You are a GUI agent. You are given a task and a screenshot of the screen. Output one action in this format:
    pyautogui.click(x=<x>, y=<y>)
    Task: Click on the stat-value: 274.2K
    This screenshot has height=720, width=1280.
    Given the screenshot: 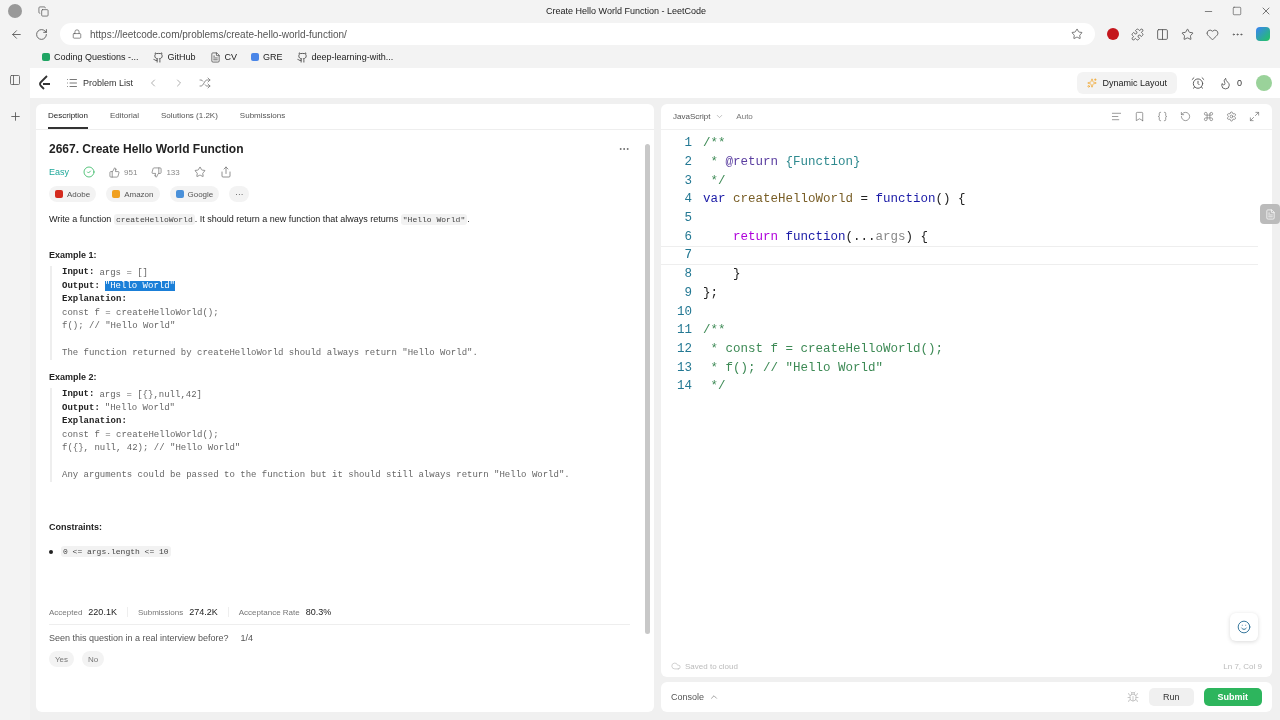 What is the action you would take?
    pyautogui.click(x=203, y=612)
    